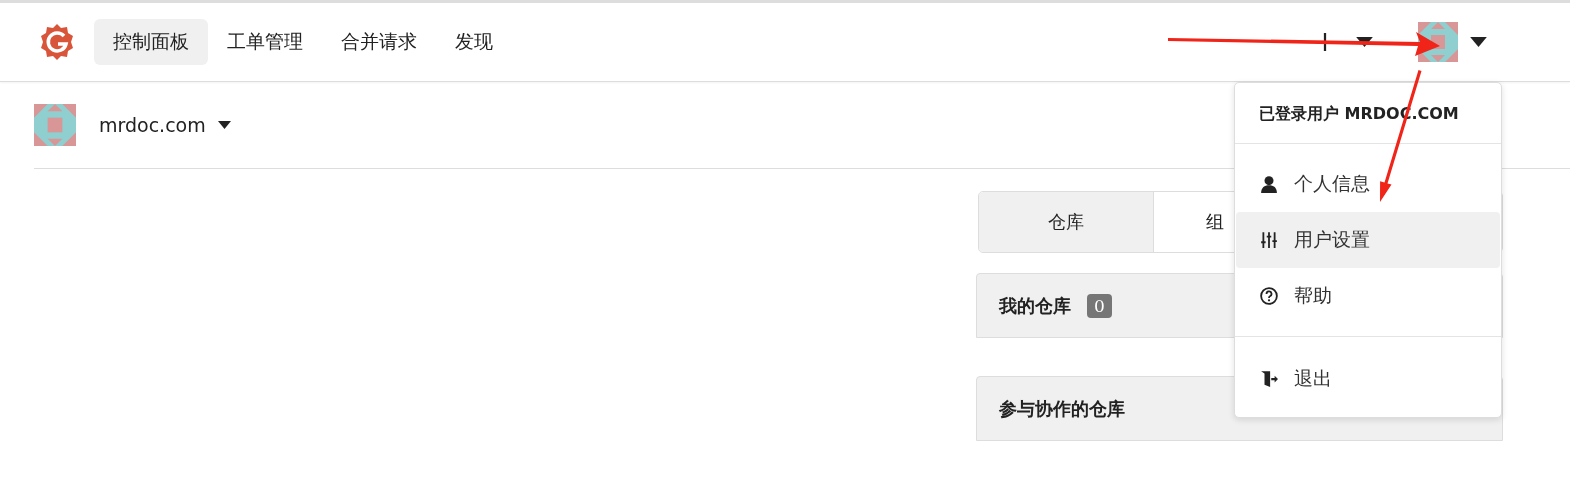  What do you see at coordinates (265, 42) in the screenshot?
I see `nav-tab: 工单管理` at bounding box center [265, 42].